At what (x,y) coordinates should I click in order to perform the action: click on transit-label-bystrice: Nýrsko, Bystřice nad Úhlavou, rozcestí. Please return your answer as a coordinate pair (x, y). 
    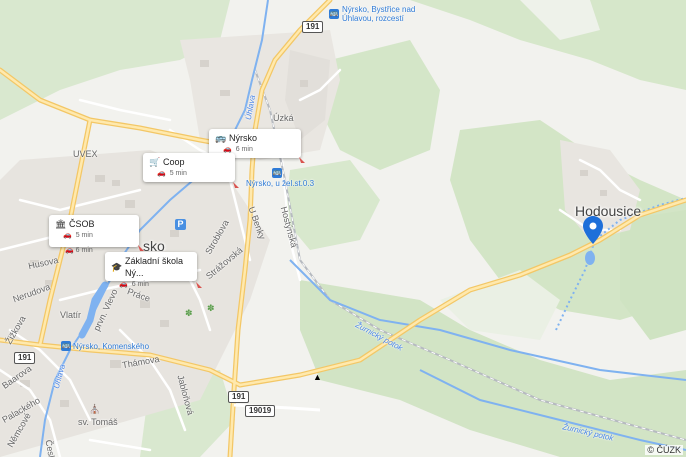
    Looking at the image, I should click on (378, 14).